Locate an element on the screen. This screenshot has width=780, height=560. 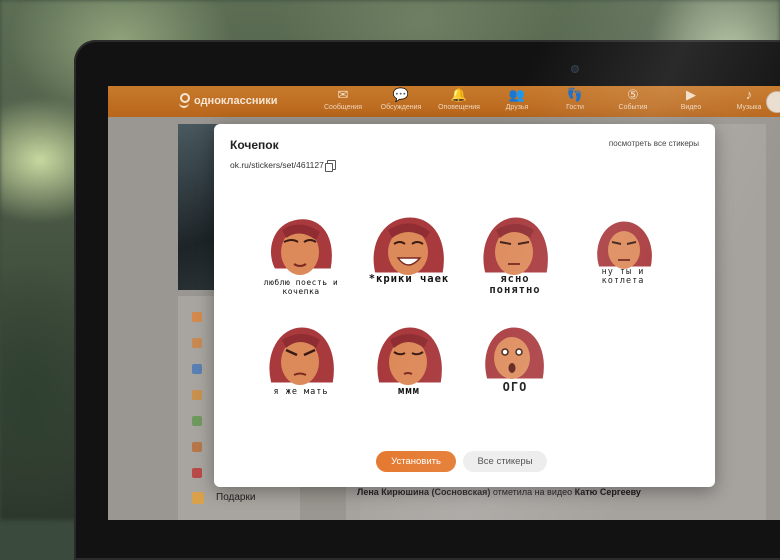
sticker-3: ясно понятно is located at coordinates (515, 256).